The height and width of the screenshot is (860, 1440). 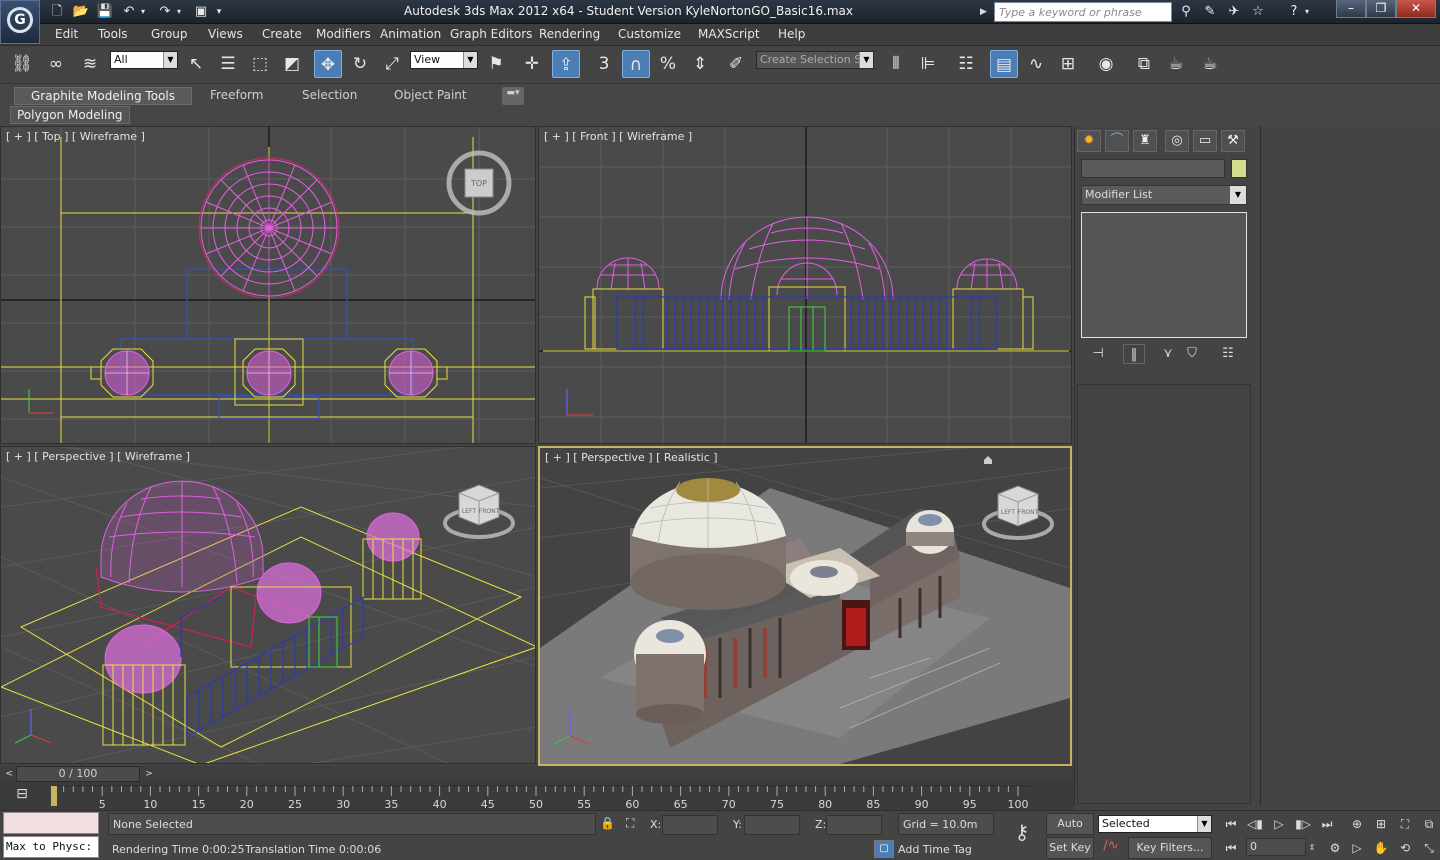 I want to click on mirror-icon: ⫴, so click(x=896, y=64).